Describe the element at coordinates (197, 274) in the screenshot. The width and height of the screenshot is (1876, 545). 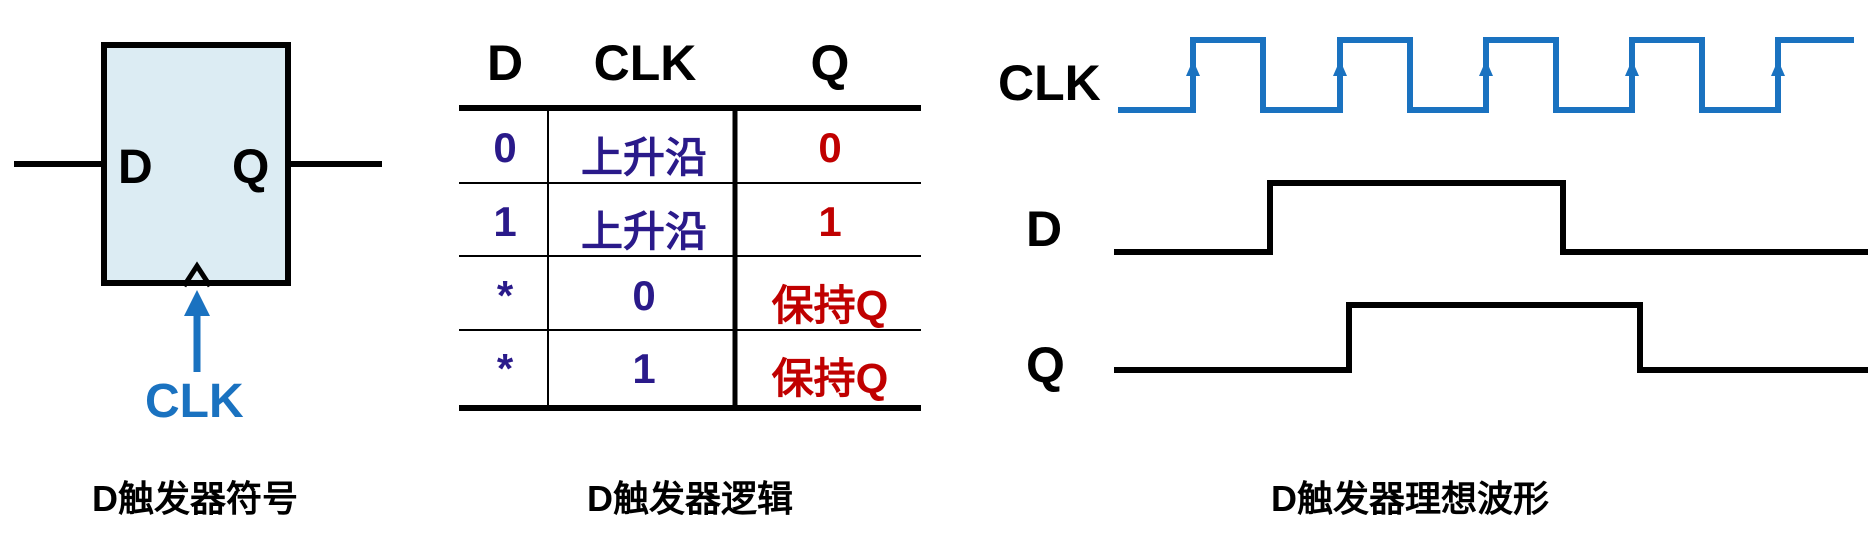
I see `clock-triangle-icon` at that location.